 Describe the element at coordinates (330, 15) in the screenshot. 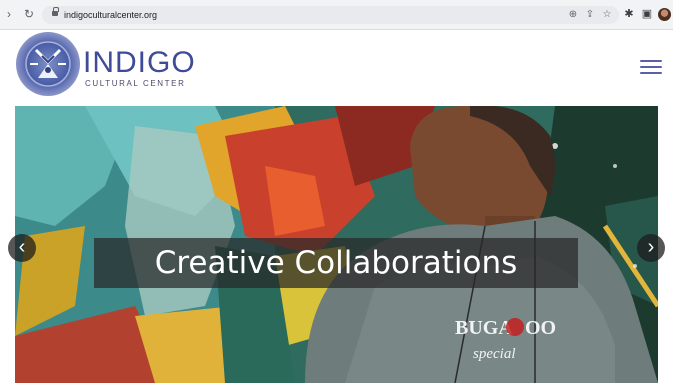

I see `address-bar: indigoculturalcenter.org ⊕ ⇪ ☆` at that location.